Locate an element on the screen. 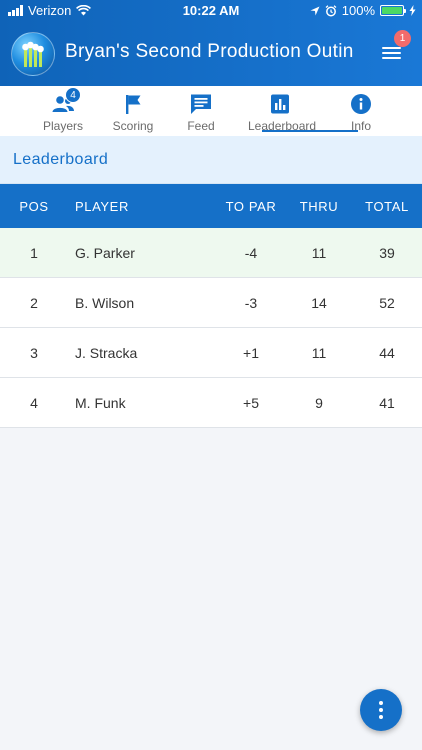 Image resolution: width=422 pixels, height=750 pixels. cell-pos: 4 is located at coordinates (34, 403).